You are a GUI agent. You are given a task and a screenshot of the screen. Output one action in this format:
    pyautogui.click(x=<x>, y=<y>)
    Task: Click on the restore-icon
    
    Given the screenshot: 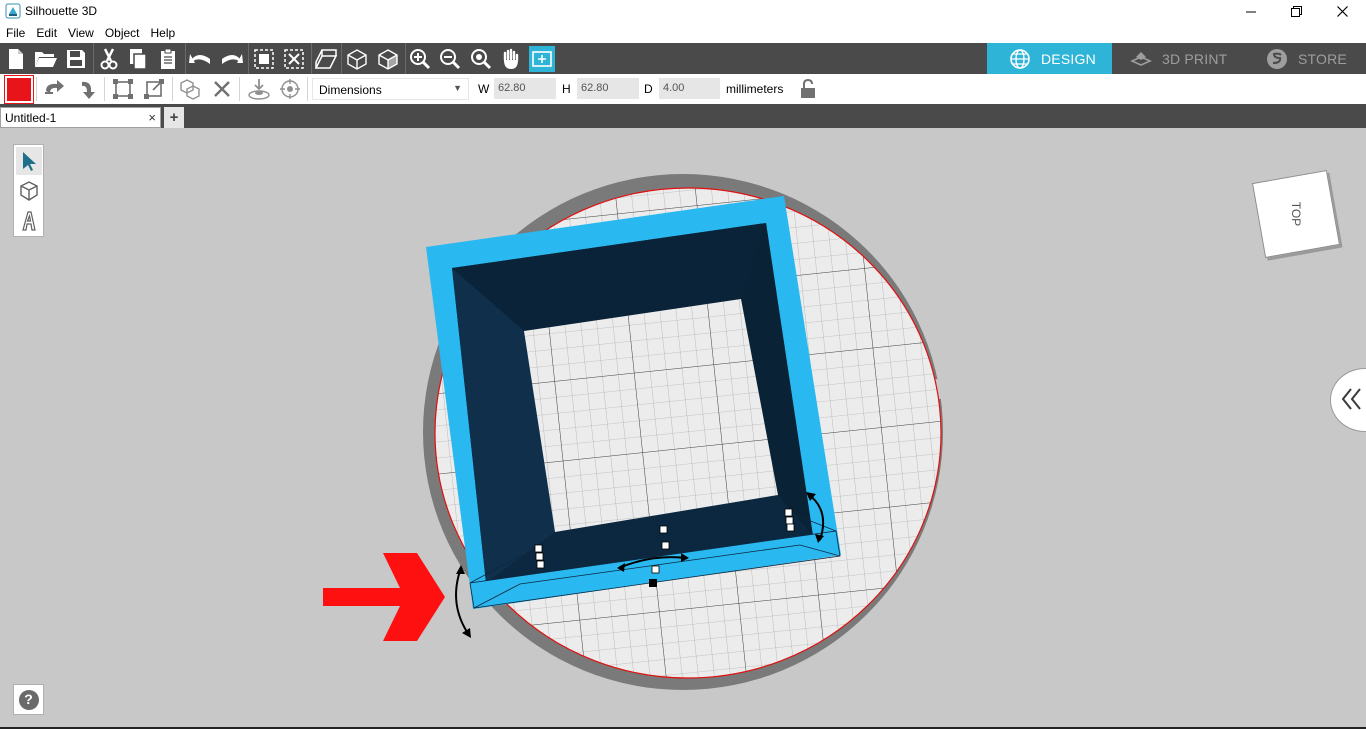 What is the action you would take?
    pyautogui.click(x=1296, y=11)
    